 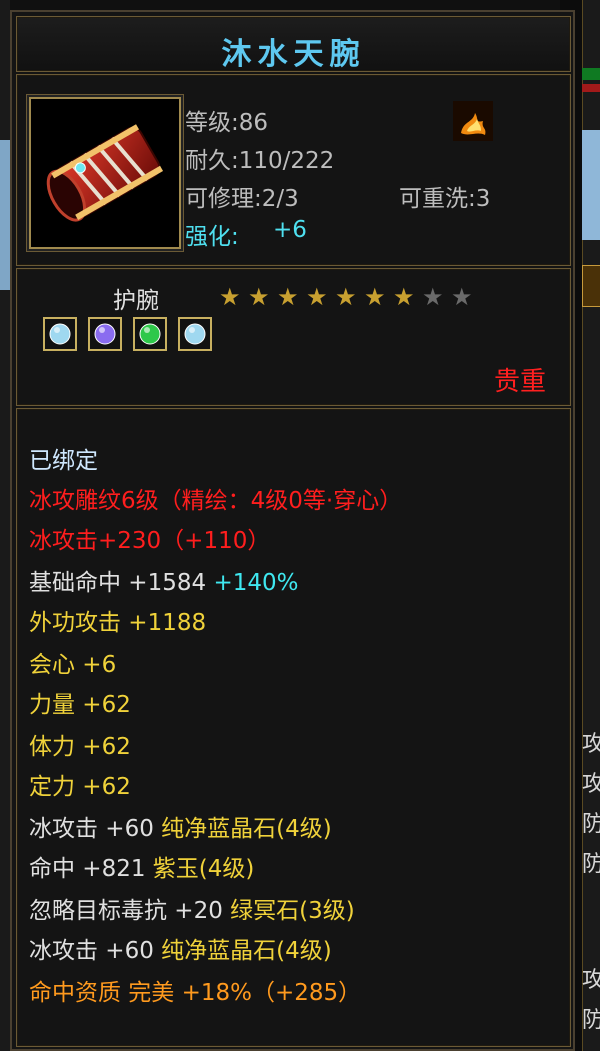 What do you see at coordinates (126, 911) in the screenshot?
I see `gem-stat-value: 忽略目标毒抗 +20` at bounding box center [126, 911].